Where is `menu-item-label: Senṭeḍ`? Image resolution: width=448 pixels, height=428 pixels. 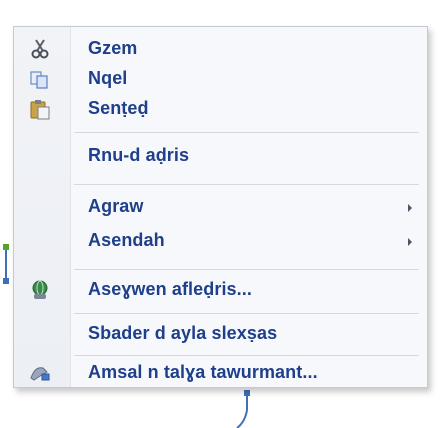
menu-item-label: Senṭeḍ is located at coordinates (118, 108).